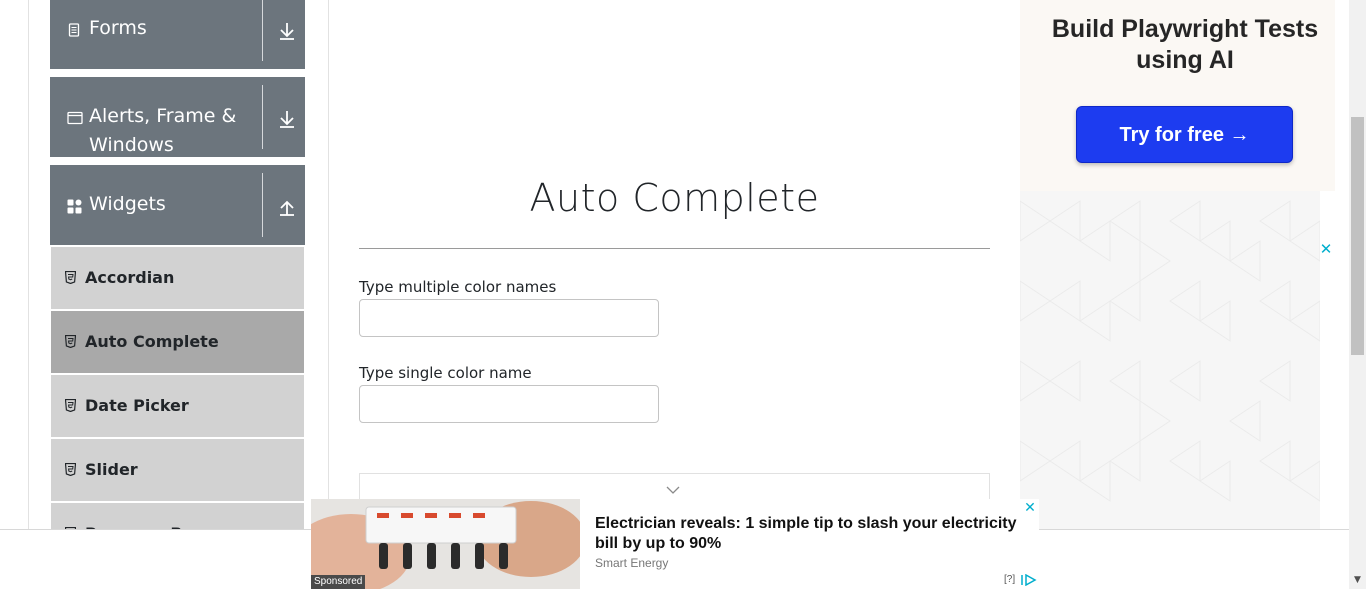 This screenshot has height=589, width=1366. What do you see at coordinates (673, 490) in the screenshot?
I see `chevron-down-icon` at bounding box center [673, 490].